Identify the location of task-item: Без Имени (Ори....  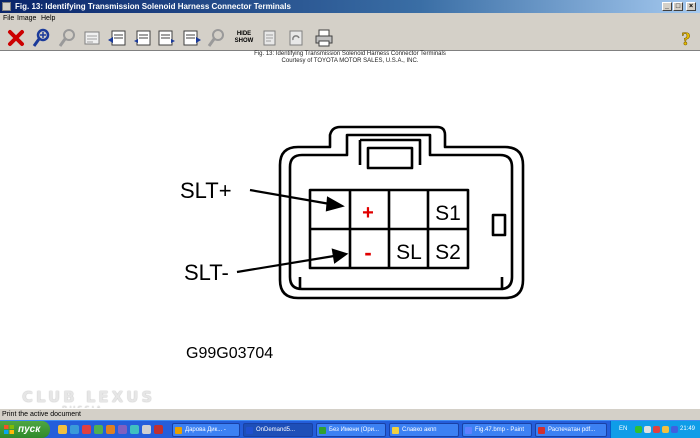
(351, 430).